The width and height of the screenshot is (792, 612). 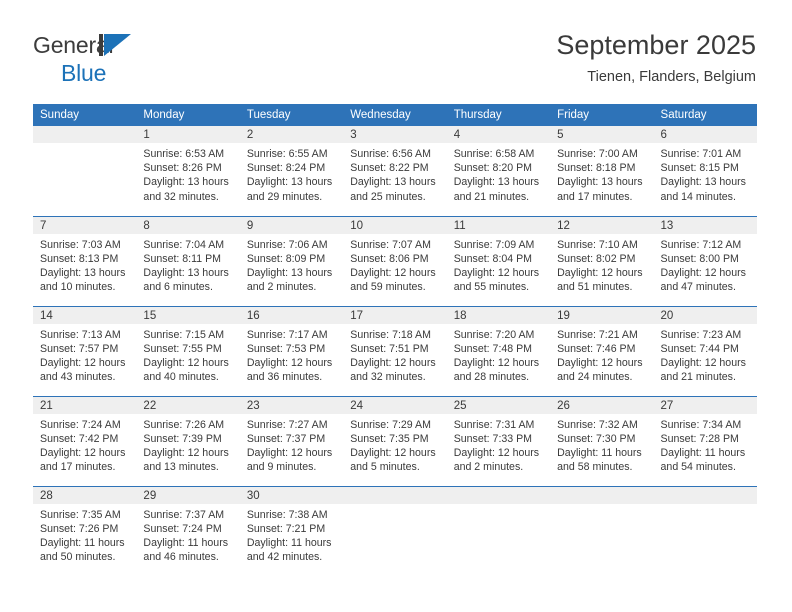 What do you see at coordinates (181, 557) in the screenshot?
I see `daylight-text-line2: and 46 minutes.` at bounding box center [181, 557].